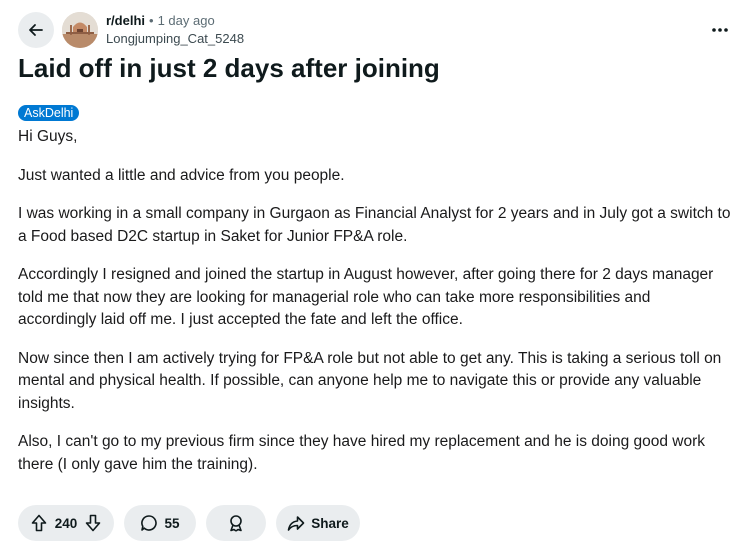 This screenshot has width=750, height=547. I want to click on back-button, so click(36, 30).